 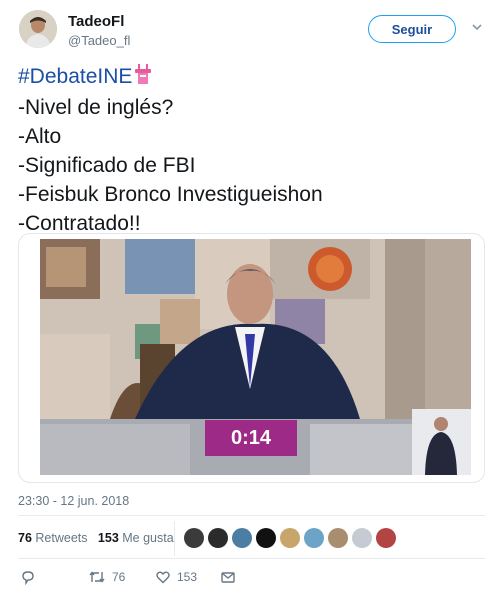 What do you see at coordinates (136, 538) in the screenshot?
I see `likes-stat: 153 Me gusta` at bounding box center [136, 538].